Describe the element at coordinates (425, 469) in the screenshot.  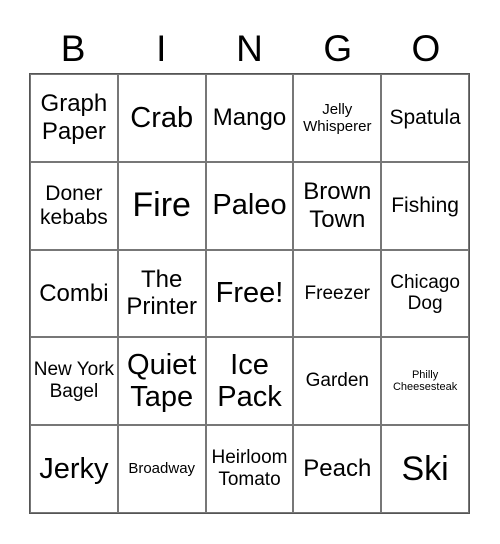
I see `bingo-cell: Ski` at that location.